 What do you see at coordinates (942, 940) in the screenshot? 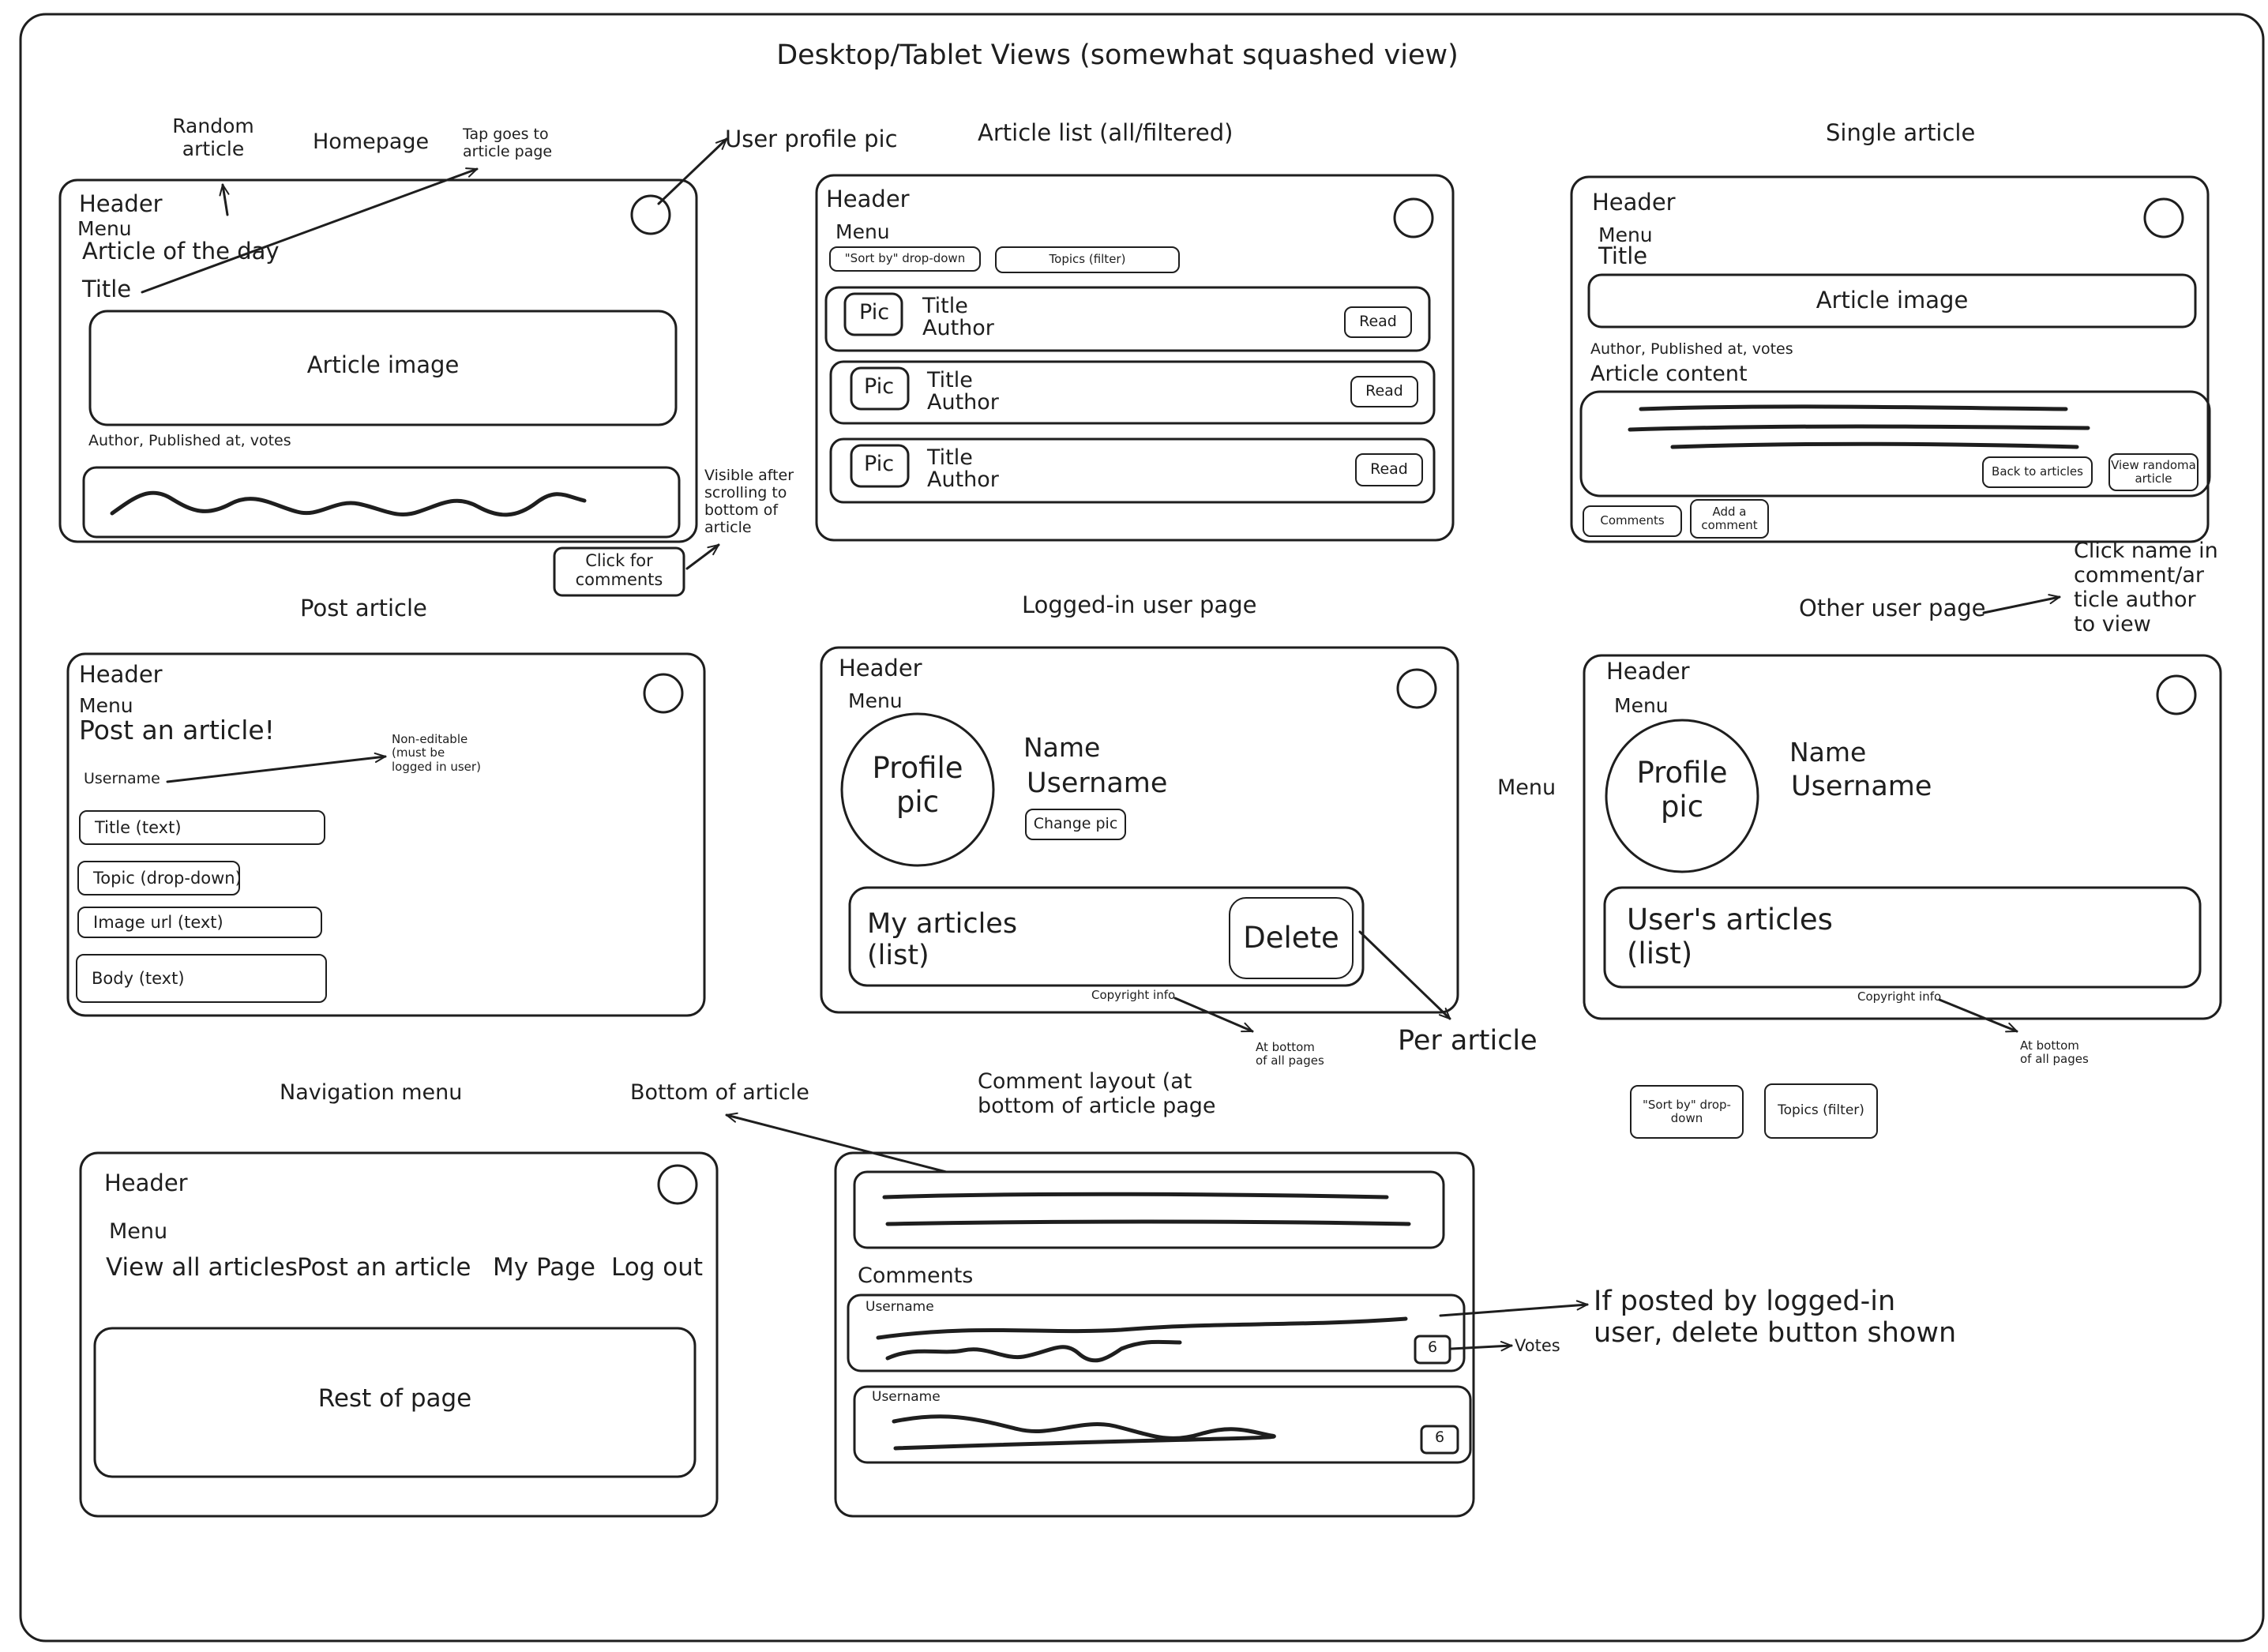
I see `my-articles-list: My articles (list)` at bounding box center [942, 940].